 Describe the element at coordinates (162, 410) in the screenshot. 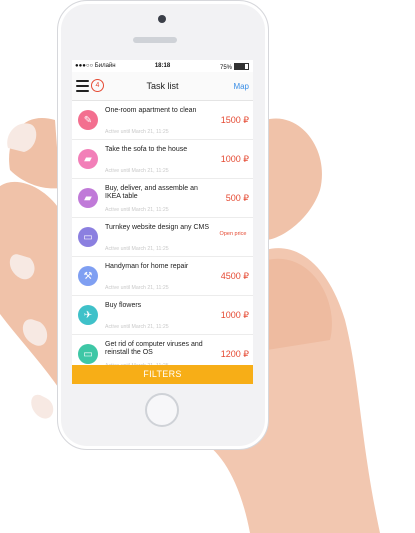

I see `home-button` at that location.